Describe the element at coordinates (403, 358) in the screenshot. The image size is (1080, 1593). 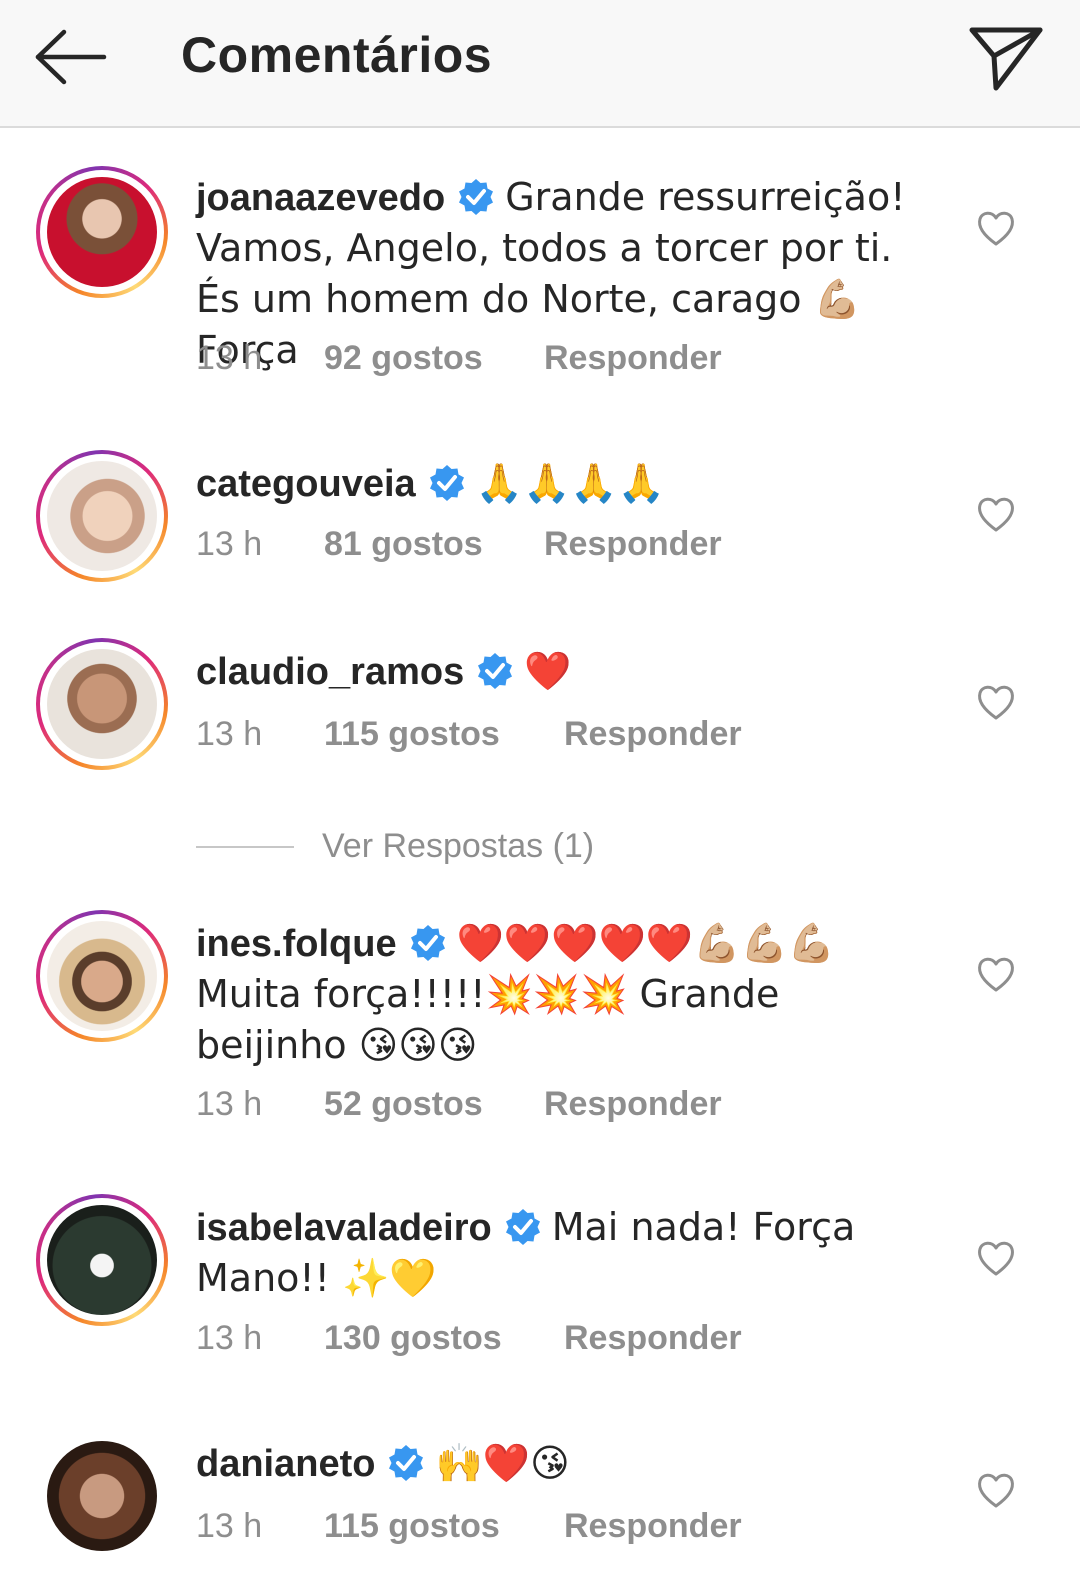
I see `comment-likes: 92 gostos` at that location.